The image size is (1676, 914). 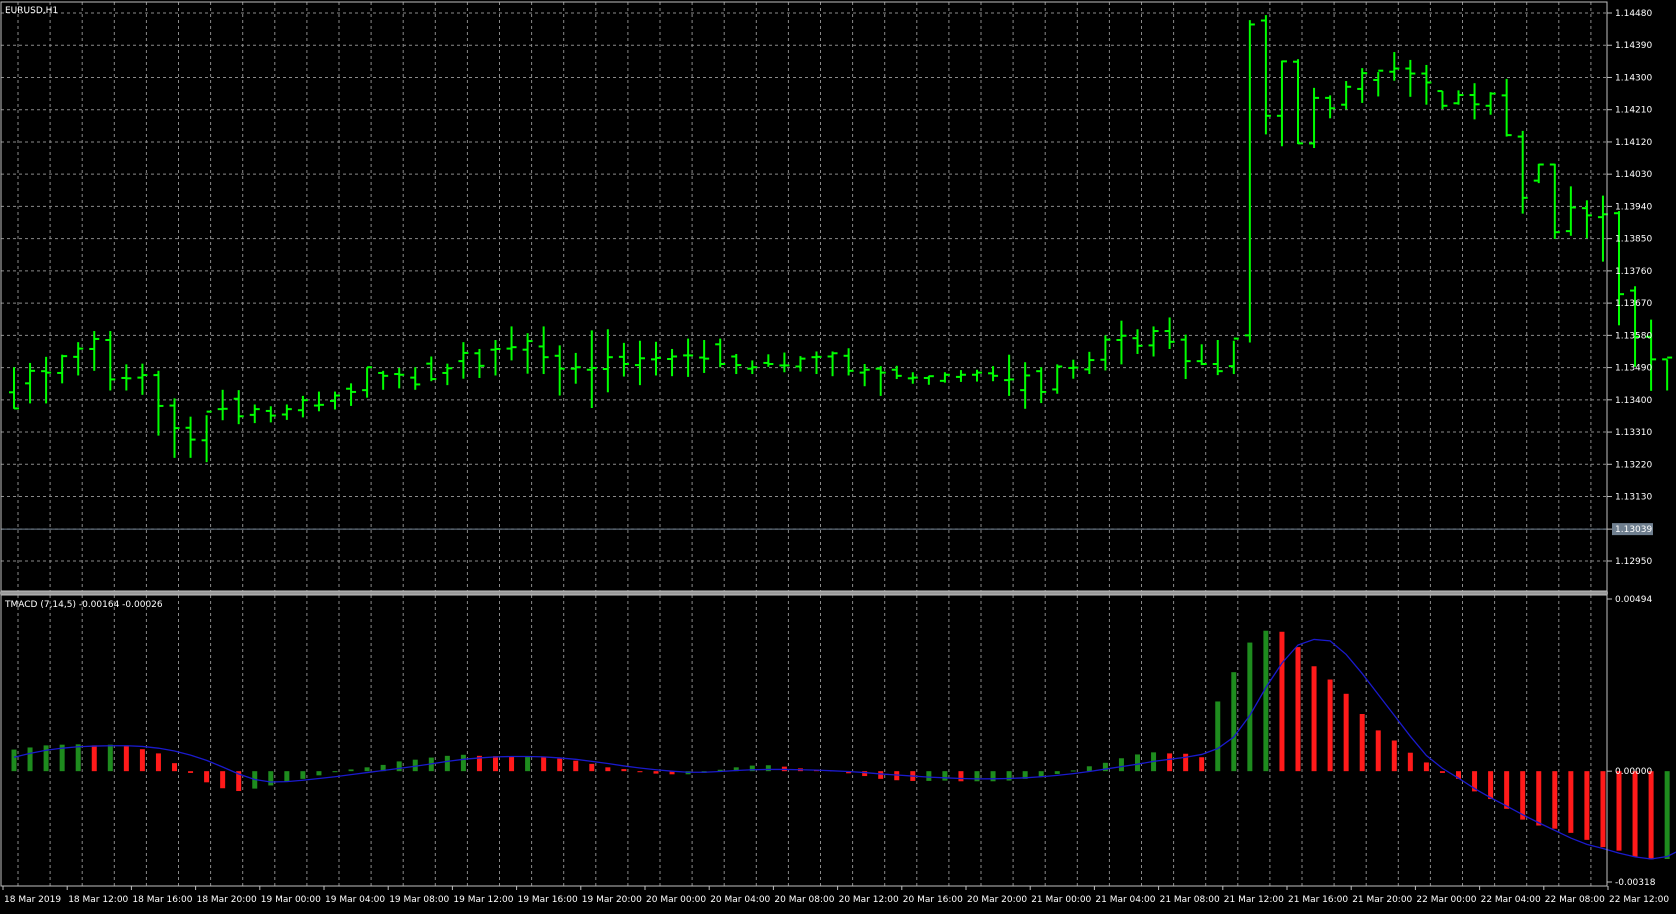 I want to click on panel-separator, so click(x=804, y=593).